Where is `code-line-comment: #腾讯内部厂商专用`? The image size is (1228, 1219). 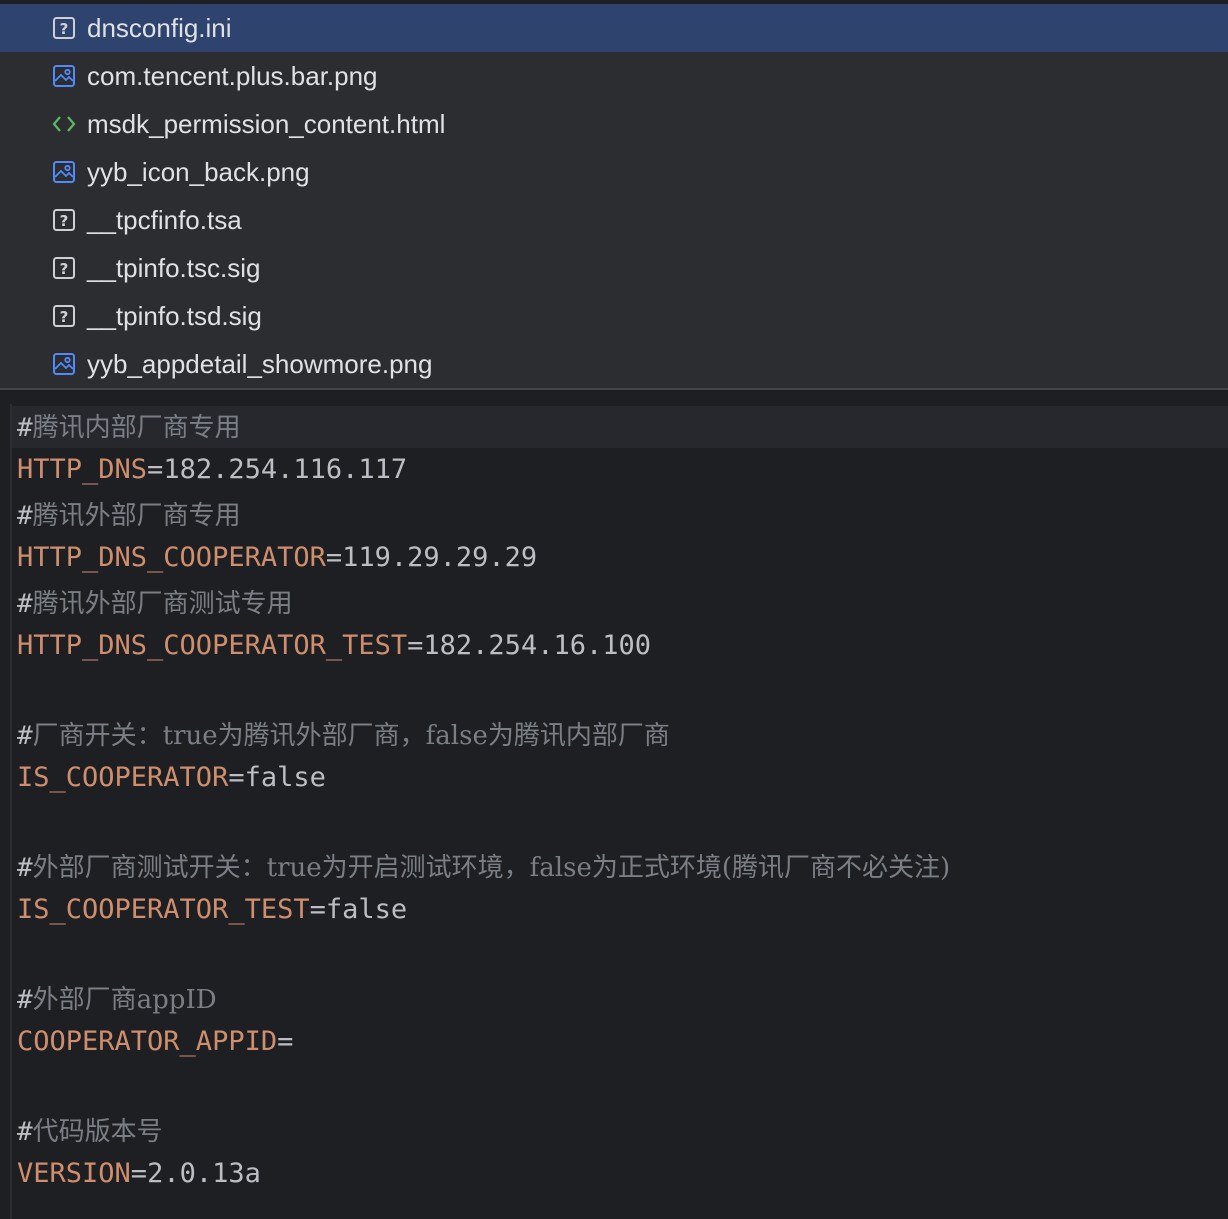 code-line-comment: #腾讯内部厂商专用 is located at coordinates (129, 428).